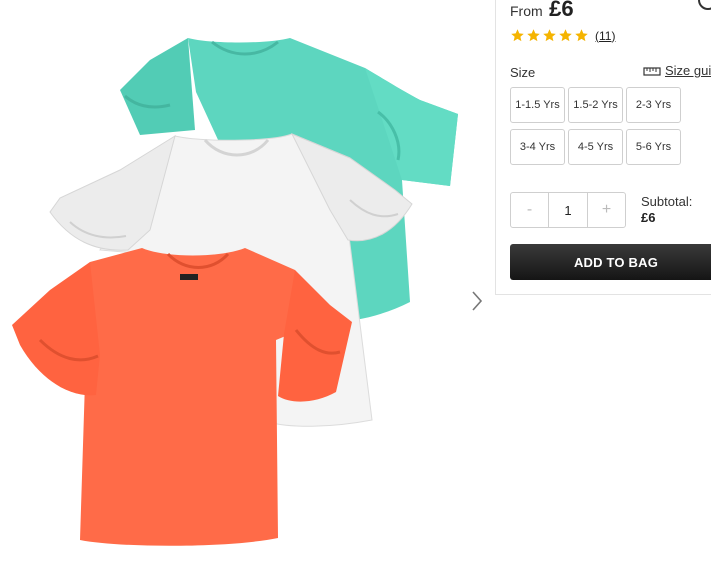 This screenshot has height=572, width=711. What do you see at coordinates (648, 217) in the screenshot?
I see `subtotal-value: £6` at bounding box center [648, 217].